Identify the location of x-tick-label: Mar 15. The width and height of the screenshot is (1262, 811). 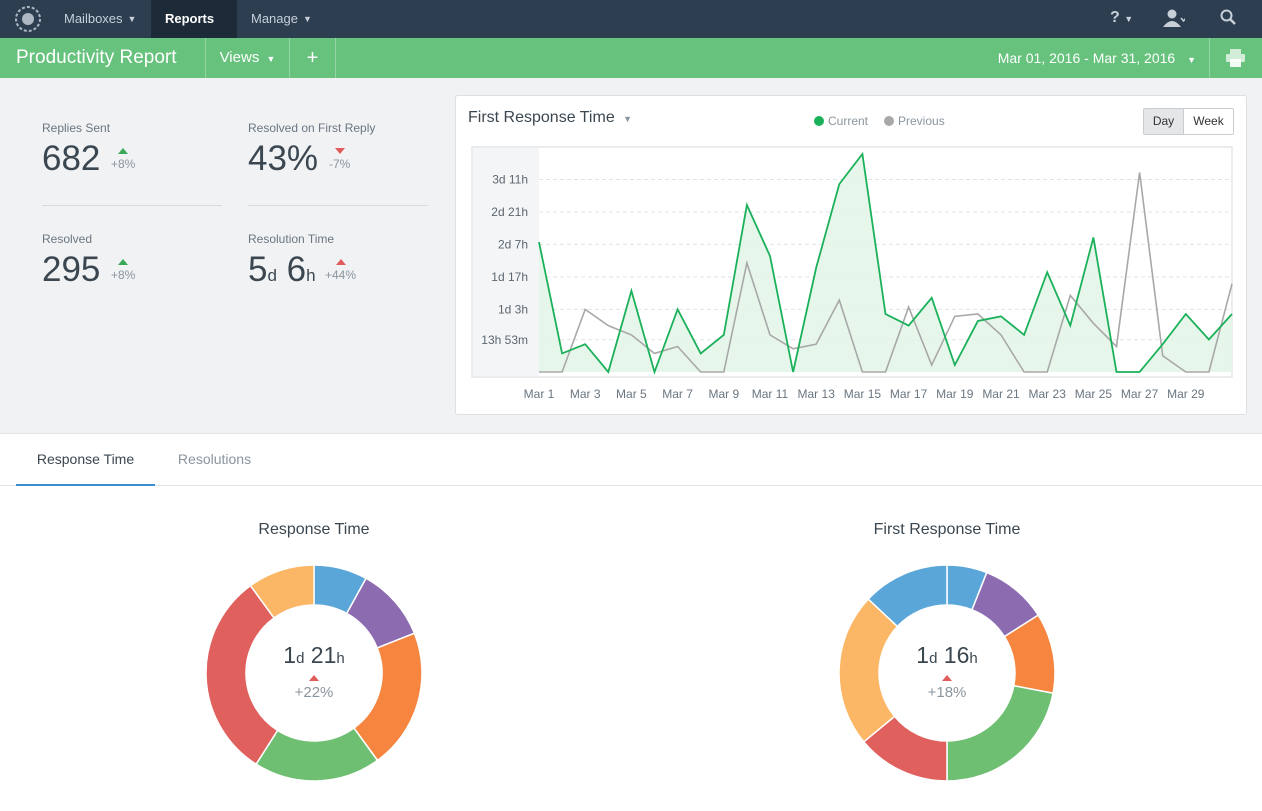
(863, 394).